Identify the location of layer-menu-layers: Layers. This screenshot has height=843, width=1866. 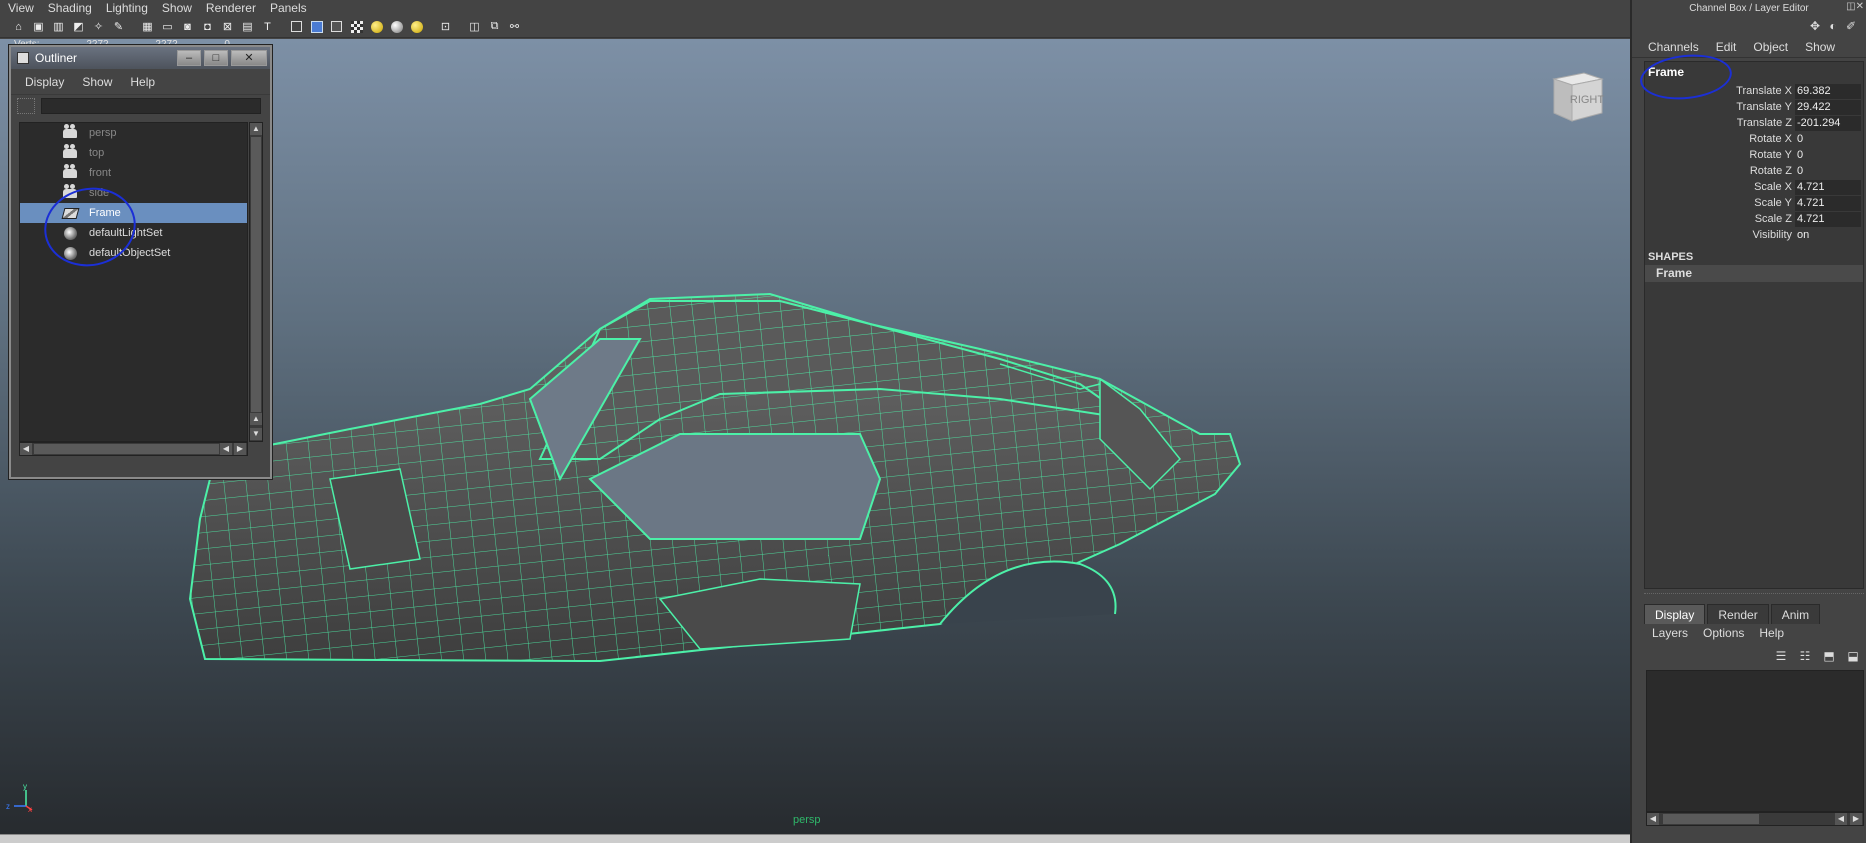
(1670, 634).